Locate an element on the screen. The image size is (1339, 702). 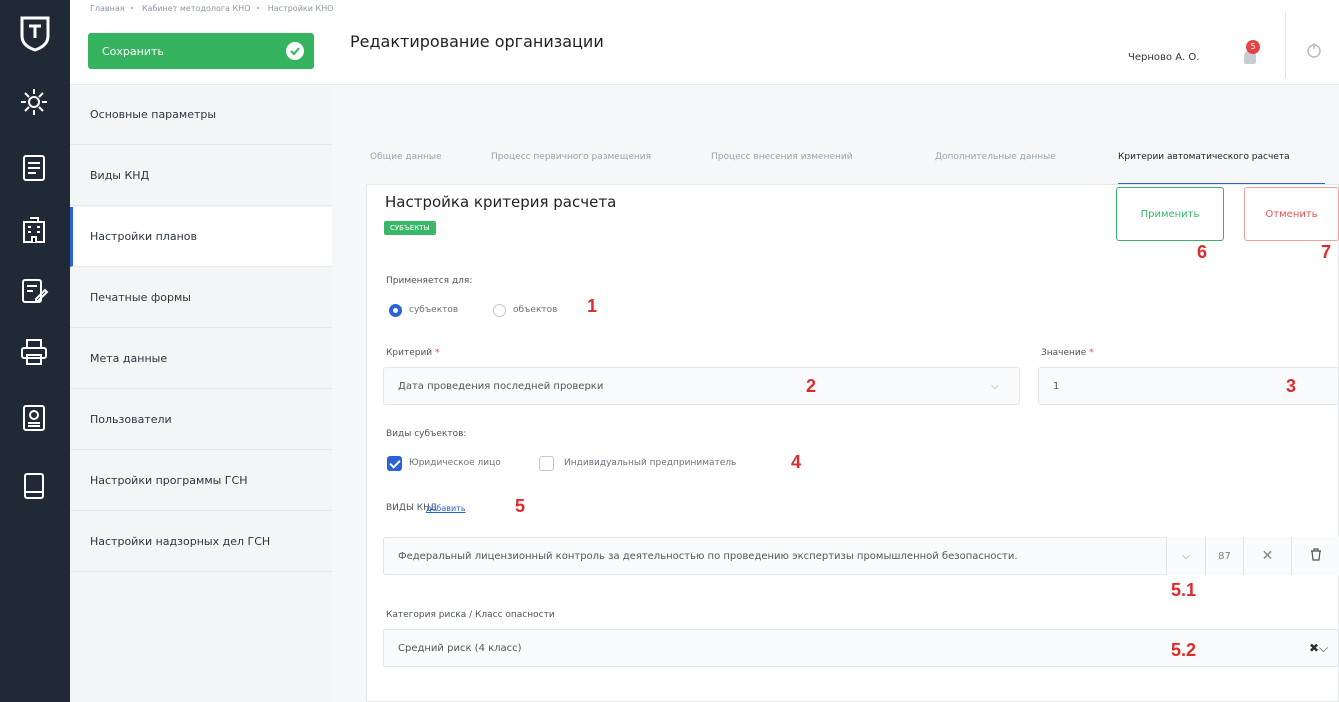
value-label-text: Значение is located at coordinates (1064, 353).